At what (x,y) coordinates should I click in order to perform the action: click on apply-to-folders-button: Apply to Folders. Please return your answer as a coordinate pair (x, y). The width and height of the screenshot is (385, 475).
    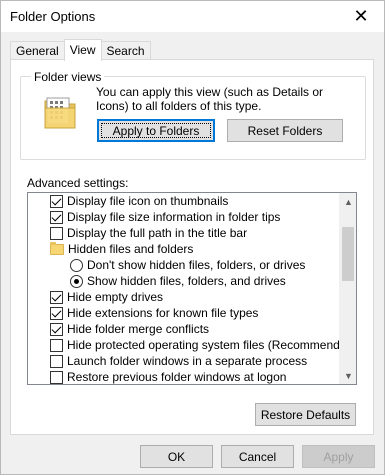
    Looking at the image, I should click on (156, 130).